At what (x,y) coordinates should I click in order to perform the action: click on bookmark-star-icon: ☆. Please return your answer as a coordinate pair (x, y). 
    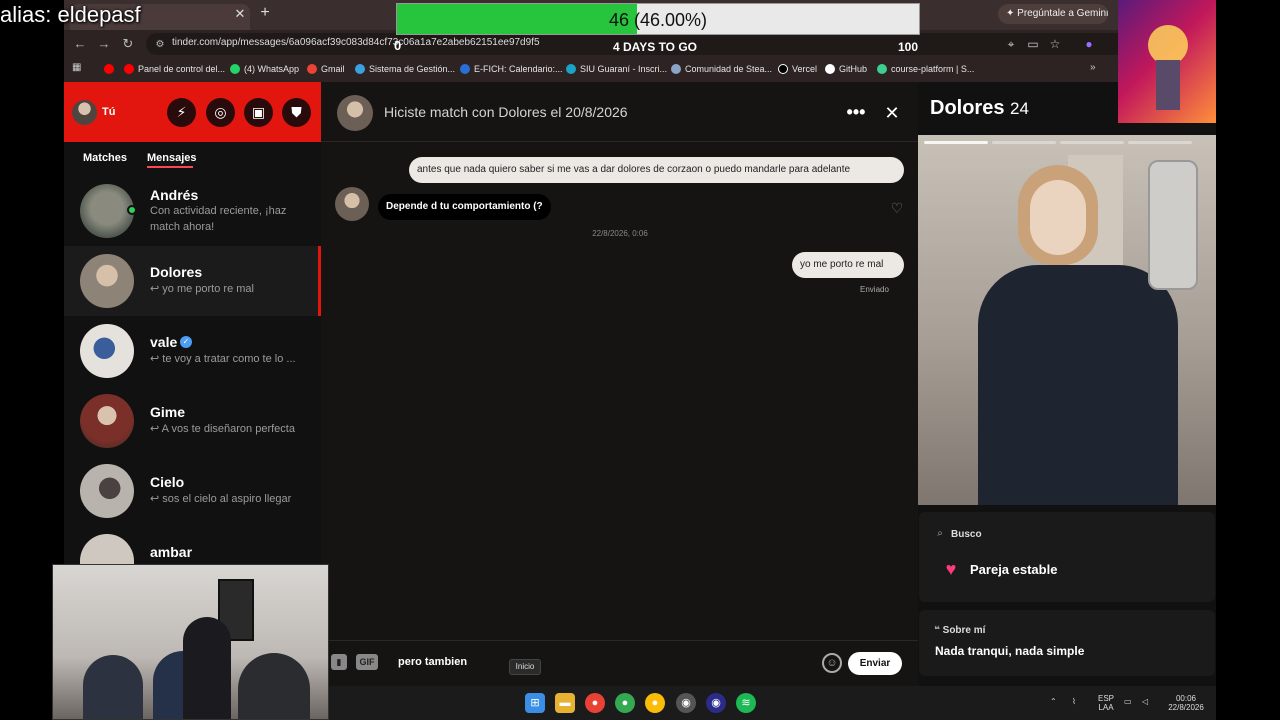
    Looking at the image, I should click on (1055, 44).